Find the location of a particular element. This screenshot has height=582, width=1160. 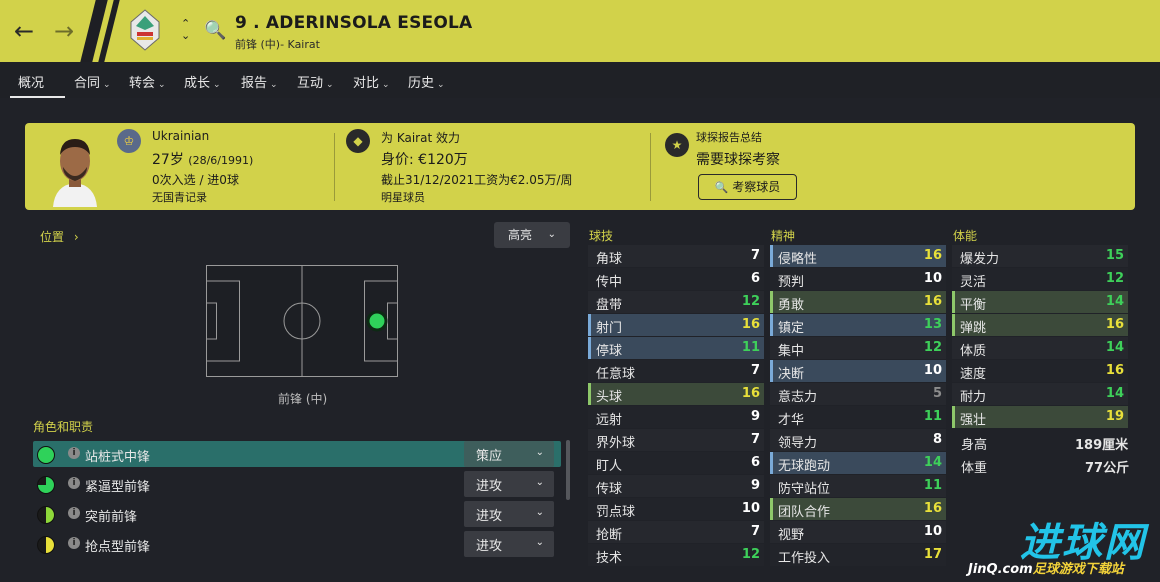

tab-7: 历史 ⌄ is located at coordinates (426, 81).